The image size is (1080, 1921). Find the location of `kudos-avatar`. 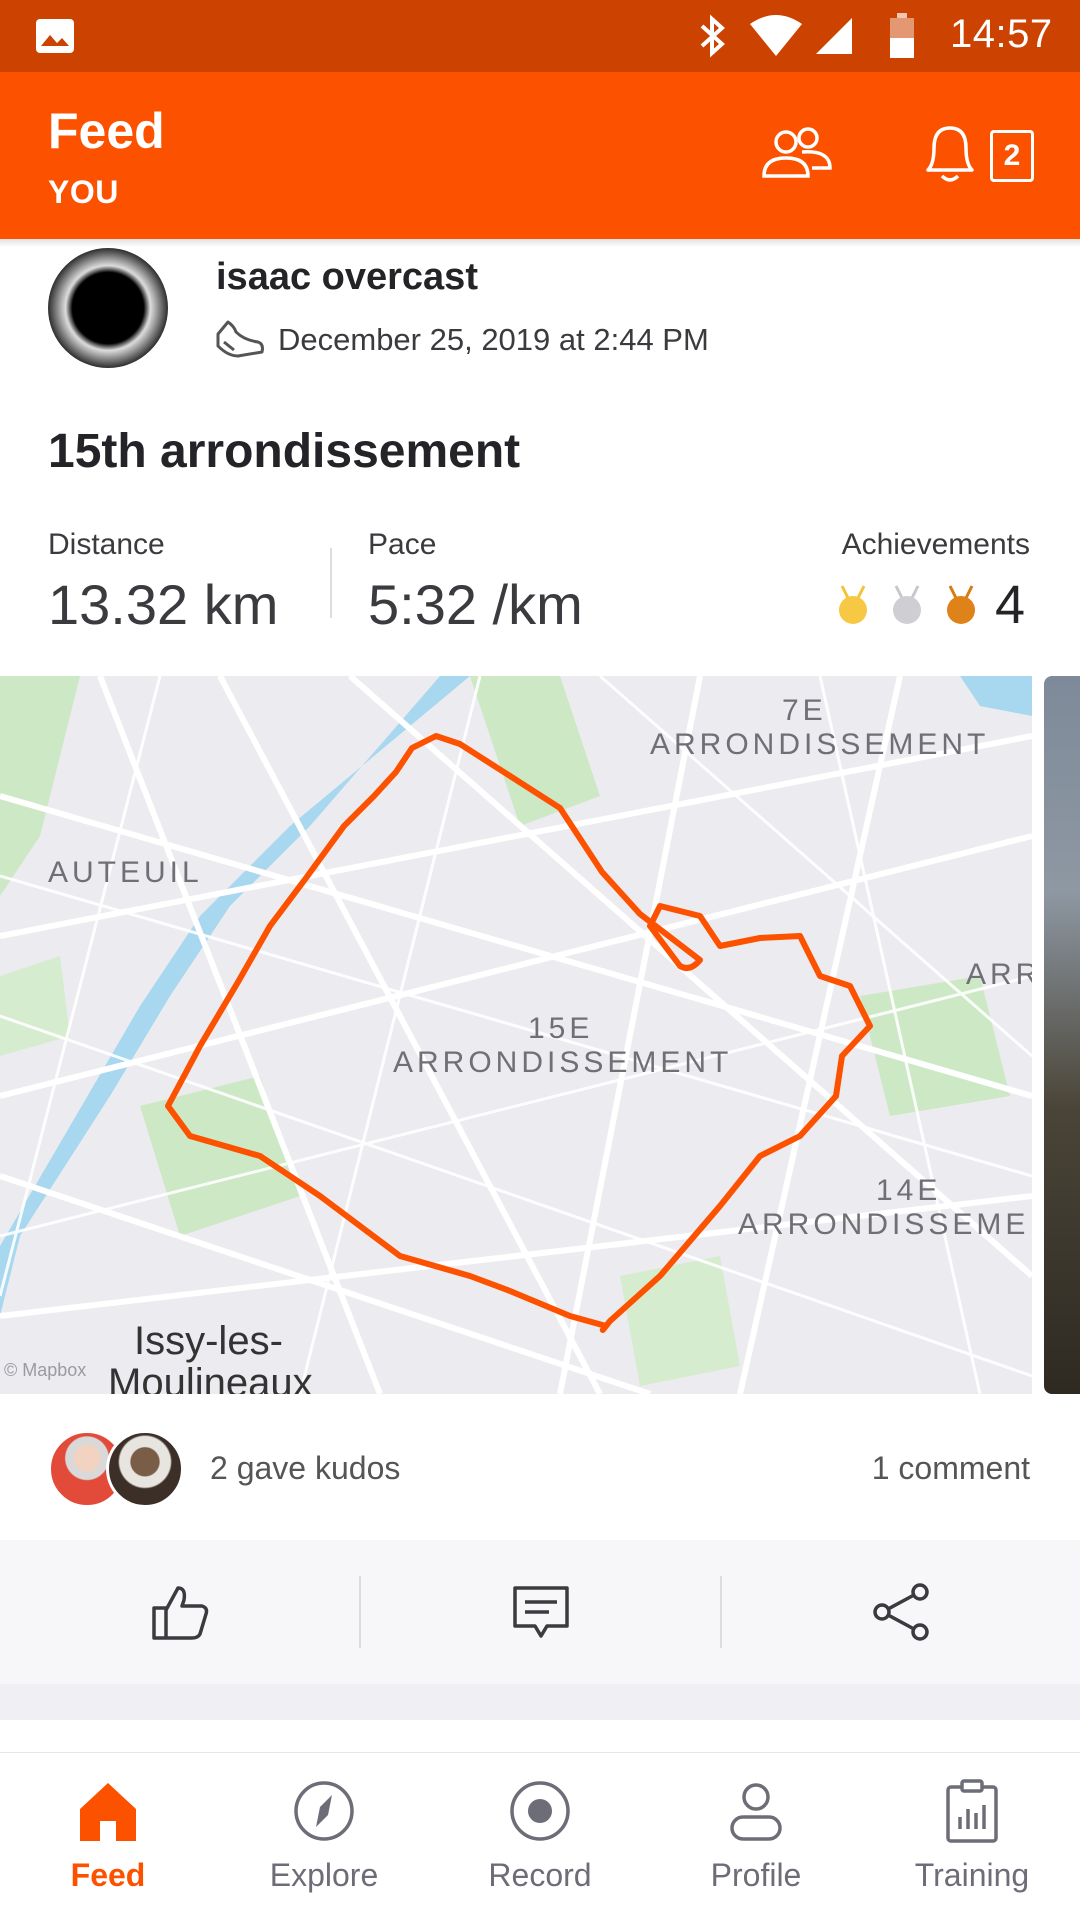

kudos-avatar is located at coordinates (145, 1469).